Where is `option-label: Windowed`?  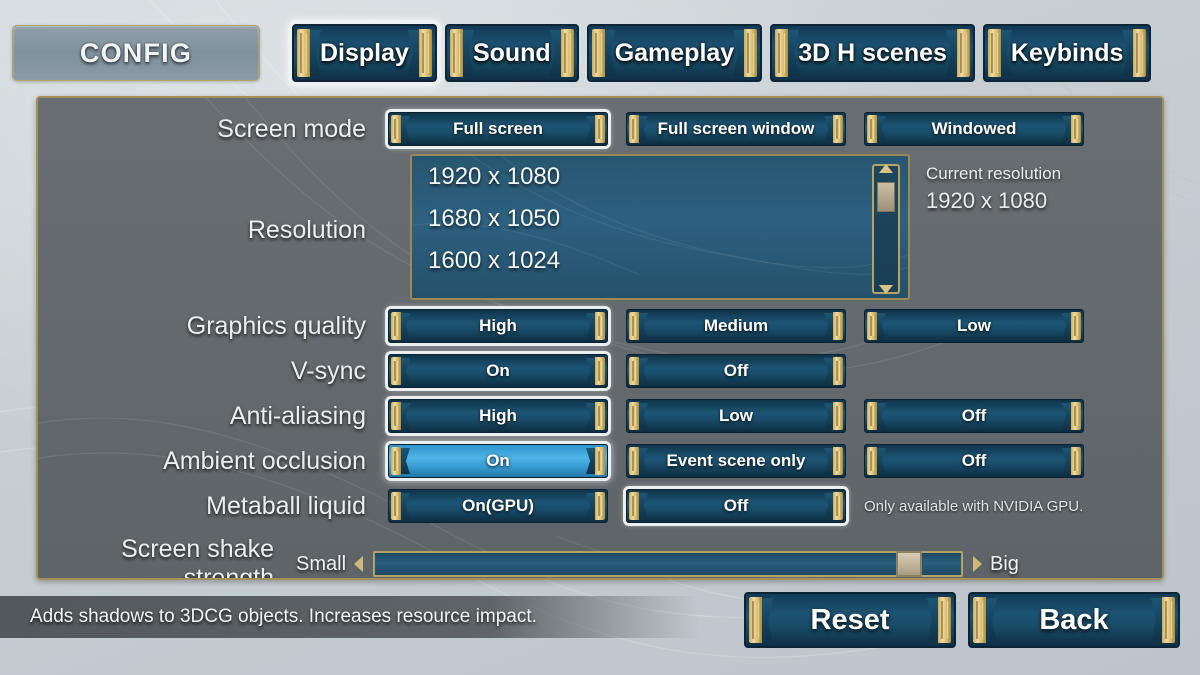 option-label: Windowed is located at coordinates (974, 128).